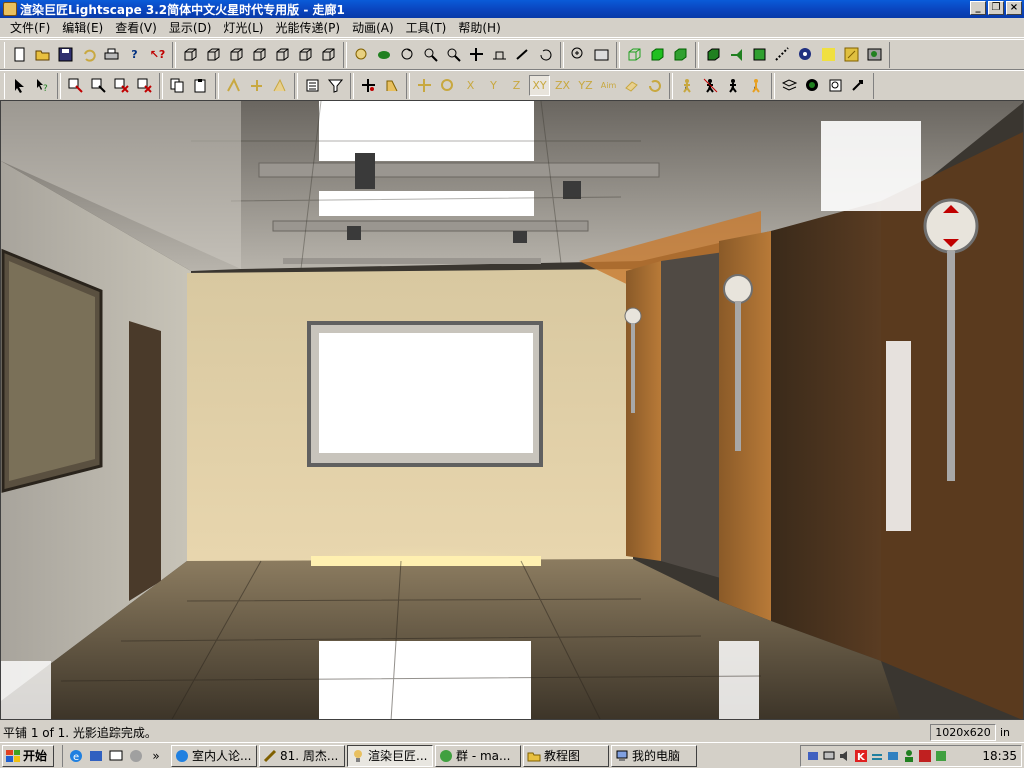 This screenshot has width=1024, height=768. Describe the element at coordinates (908, 756) in the screenshot. I see `person-icon` at that location.